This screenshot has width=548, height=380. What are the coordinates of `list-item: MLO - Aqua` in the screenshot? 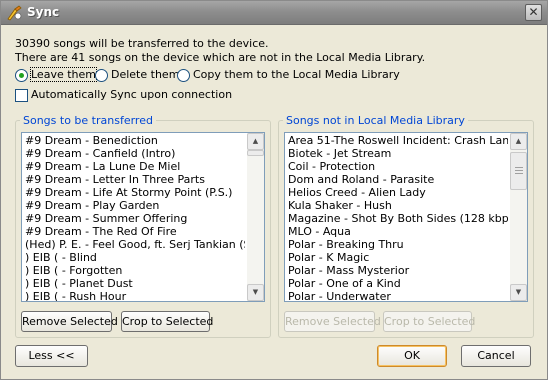 It's located at (397, 231).